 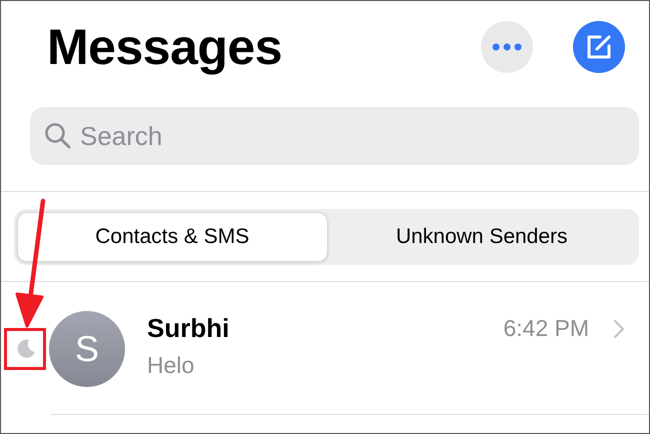 I want to click on highlight-box, so click(x=25, y=349).